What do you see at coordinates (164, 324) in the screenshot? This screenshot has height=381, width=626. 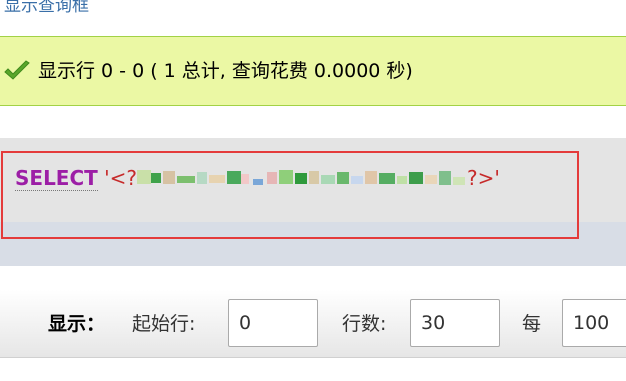 I see `start-row-label: 起始行:` at bounding box center [164, 324].